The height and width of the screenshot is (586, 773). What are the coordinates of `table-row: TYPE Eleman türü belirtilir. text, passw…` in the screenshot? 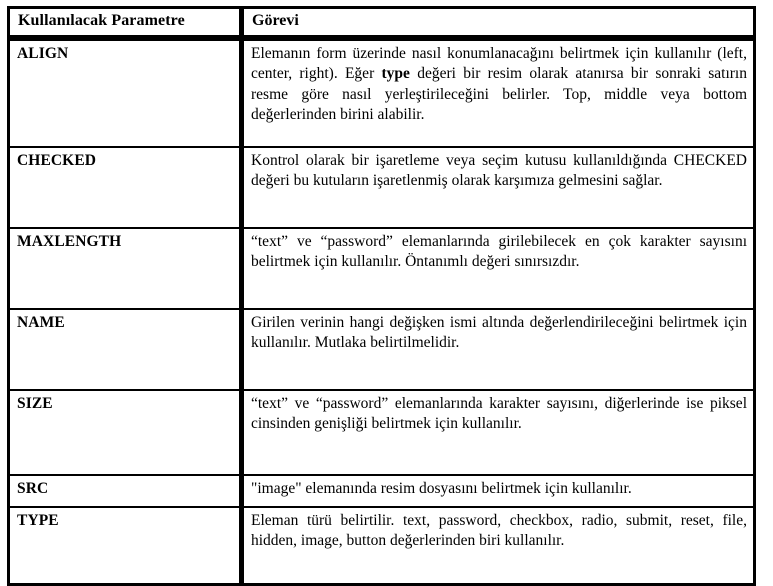 It's located at (381, 544).